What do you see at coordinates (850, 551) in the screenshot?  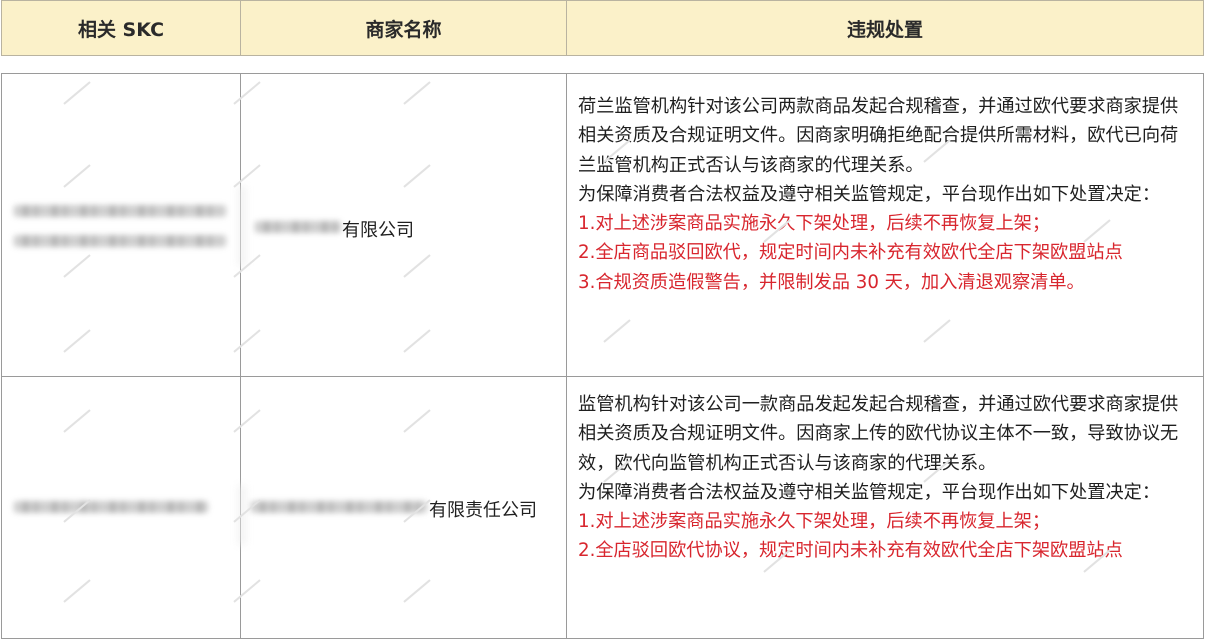 I see `action-item: 2.全店驳回欧代协议，规定时间内未补充有效欧代全店下架欧盟站点` at bounding box center [850, 551].